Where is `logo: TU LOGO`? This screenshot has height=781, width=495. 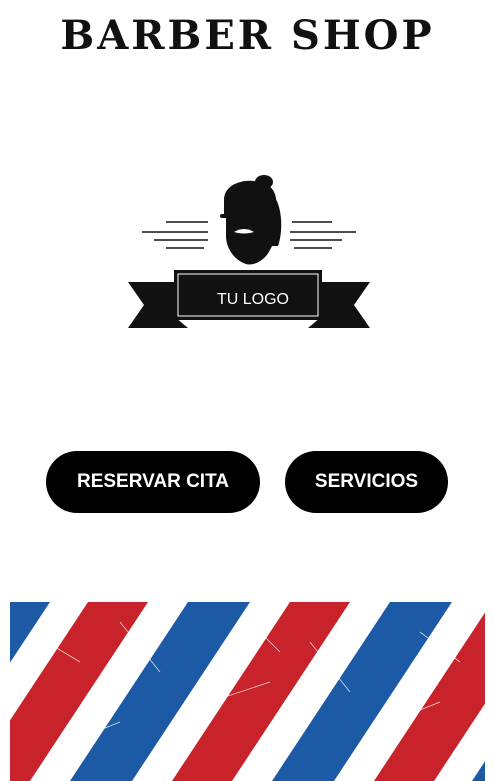
logo: TU LOGO is located at coordinates (249, 251).